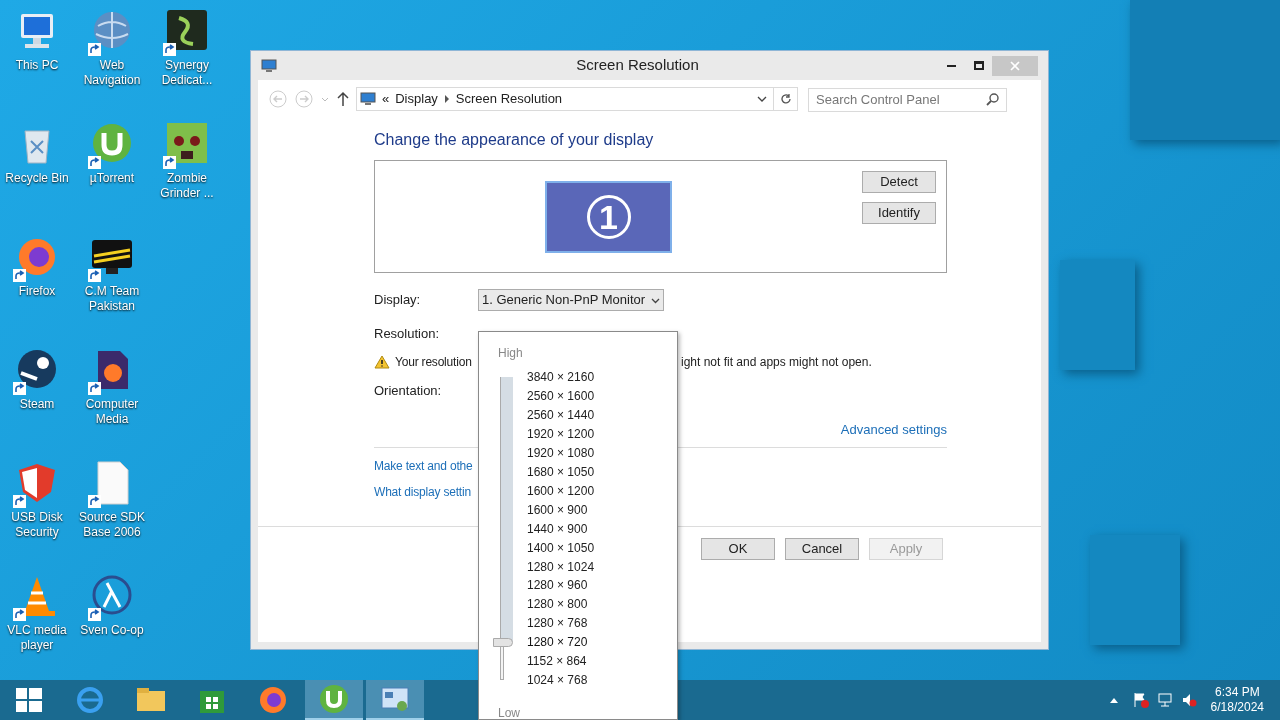  Describe the element at coordinates (386, 99) in the screenshot. I see `breadcrumb-overflow: «` at that location.